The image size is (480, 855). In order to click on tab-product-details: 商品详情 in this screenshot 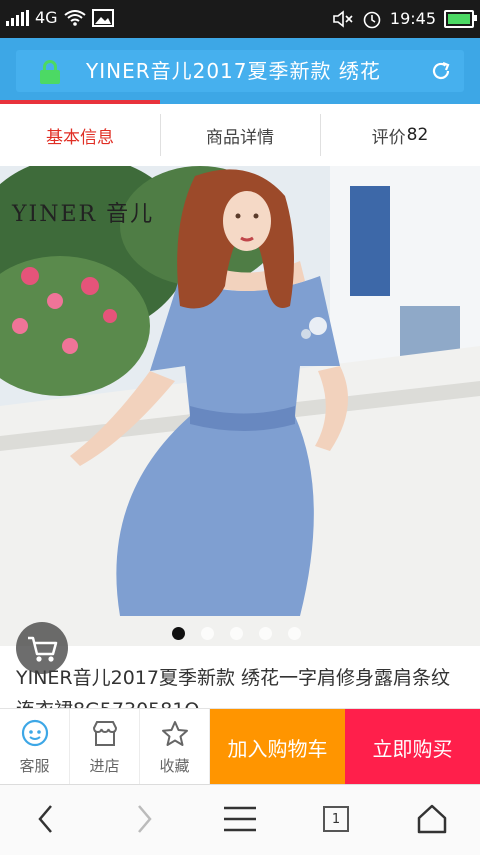, I will do `click(240, 135)`.